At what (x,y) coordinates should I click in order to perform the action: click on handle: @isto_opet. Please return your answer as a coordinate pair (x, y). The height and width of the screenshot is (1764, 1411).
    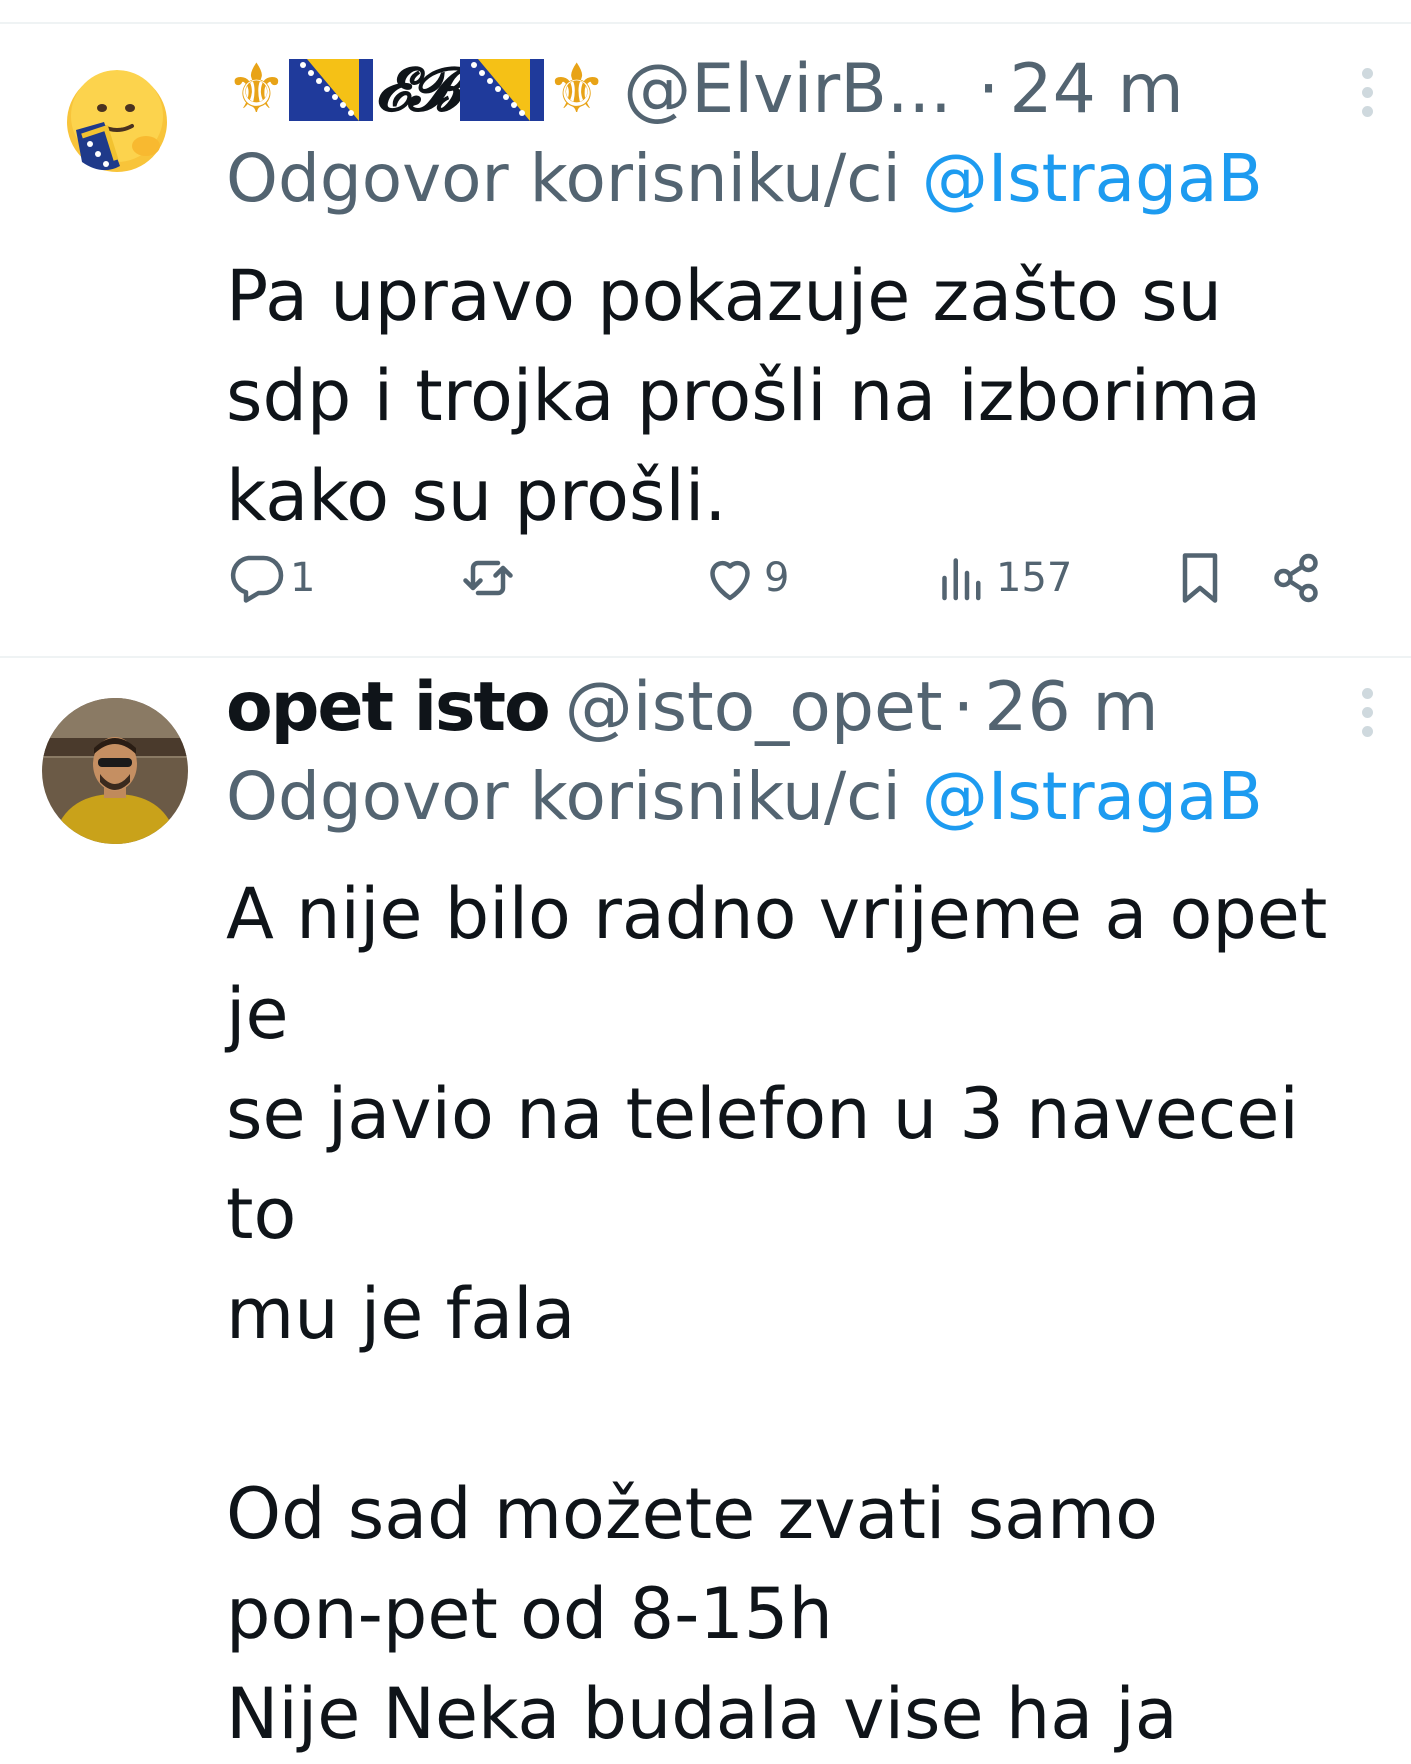
    Looking at the image, I should click on (754, 708).